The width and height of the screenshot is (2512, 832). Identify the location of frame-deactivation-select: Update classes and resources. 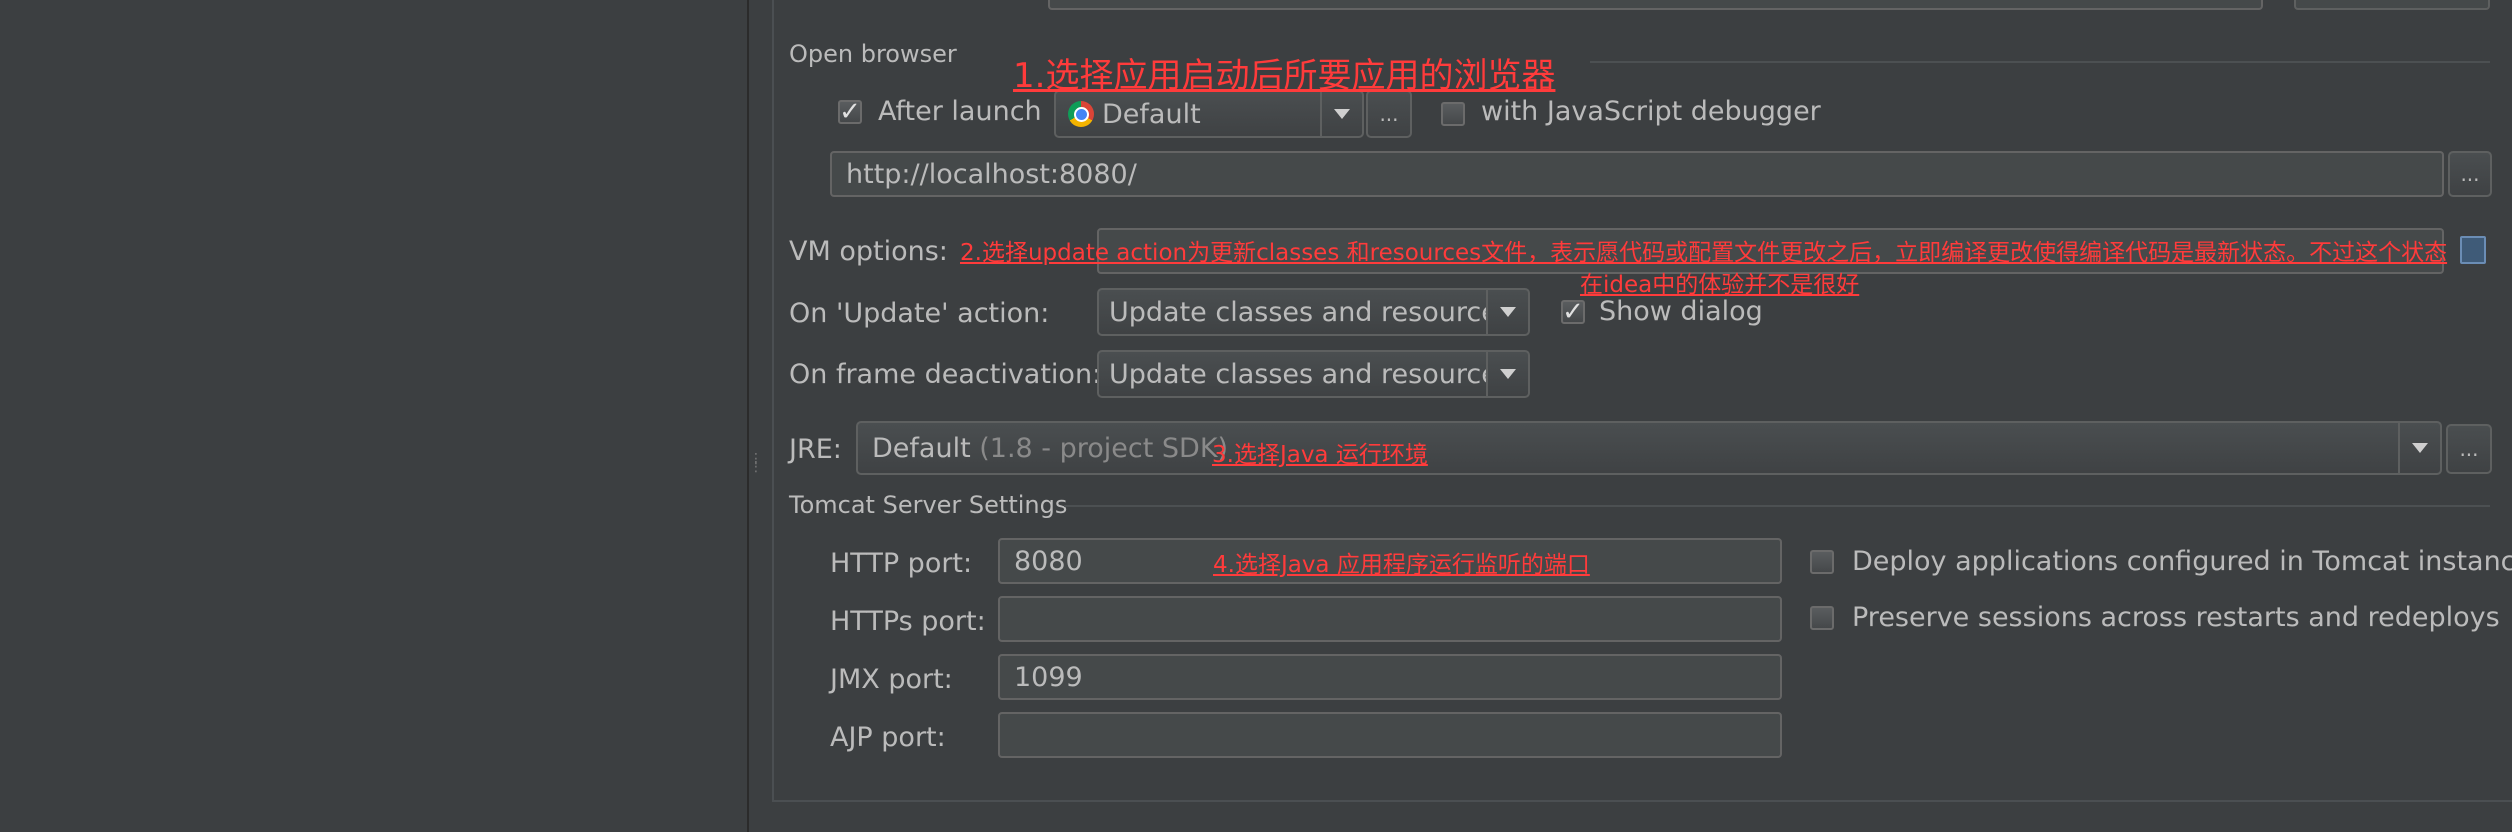
(1313, 374).